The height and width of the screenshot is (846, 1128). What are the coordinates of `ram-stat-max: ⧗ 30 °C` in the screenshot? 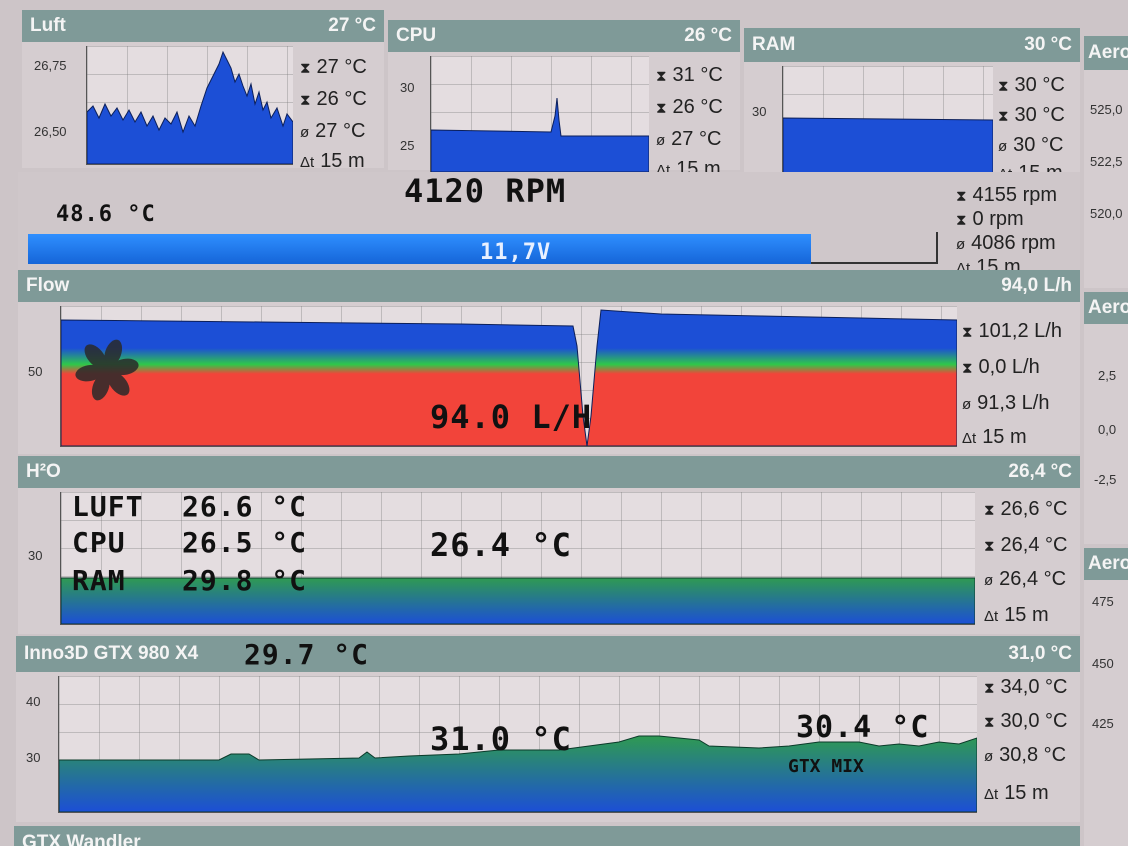 It's located at (1031, 85).